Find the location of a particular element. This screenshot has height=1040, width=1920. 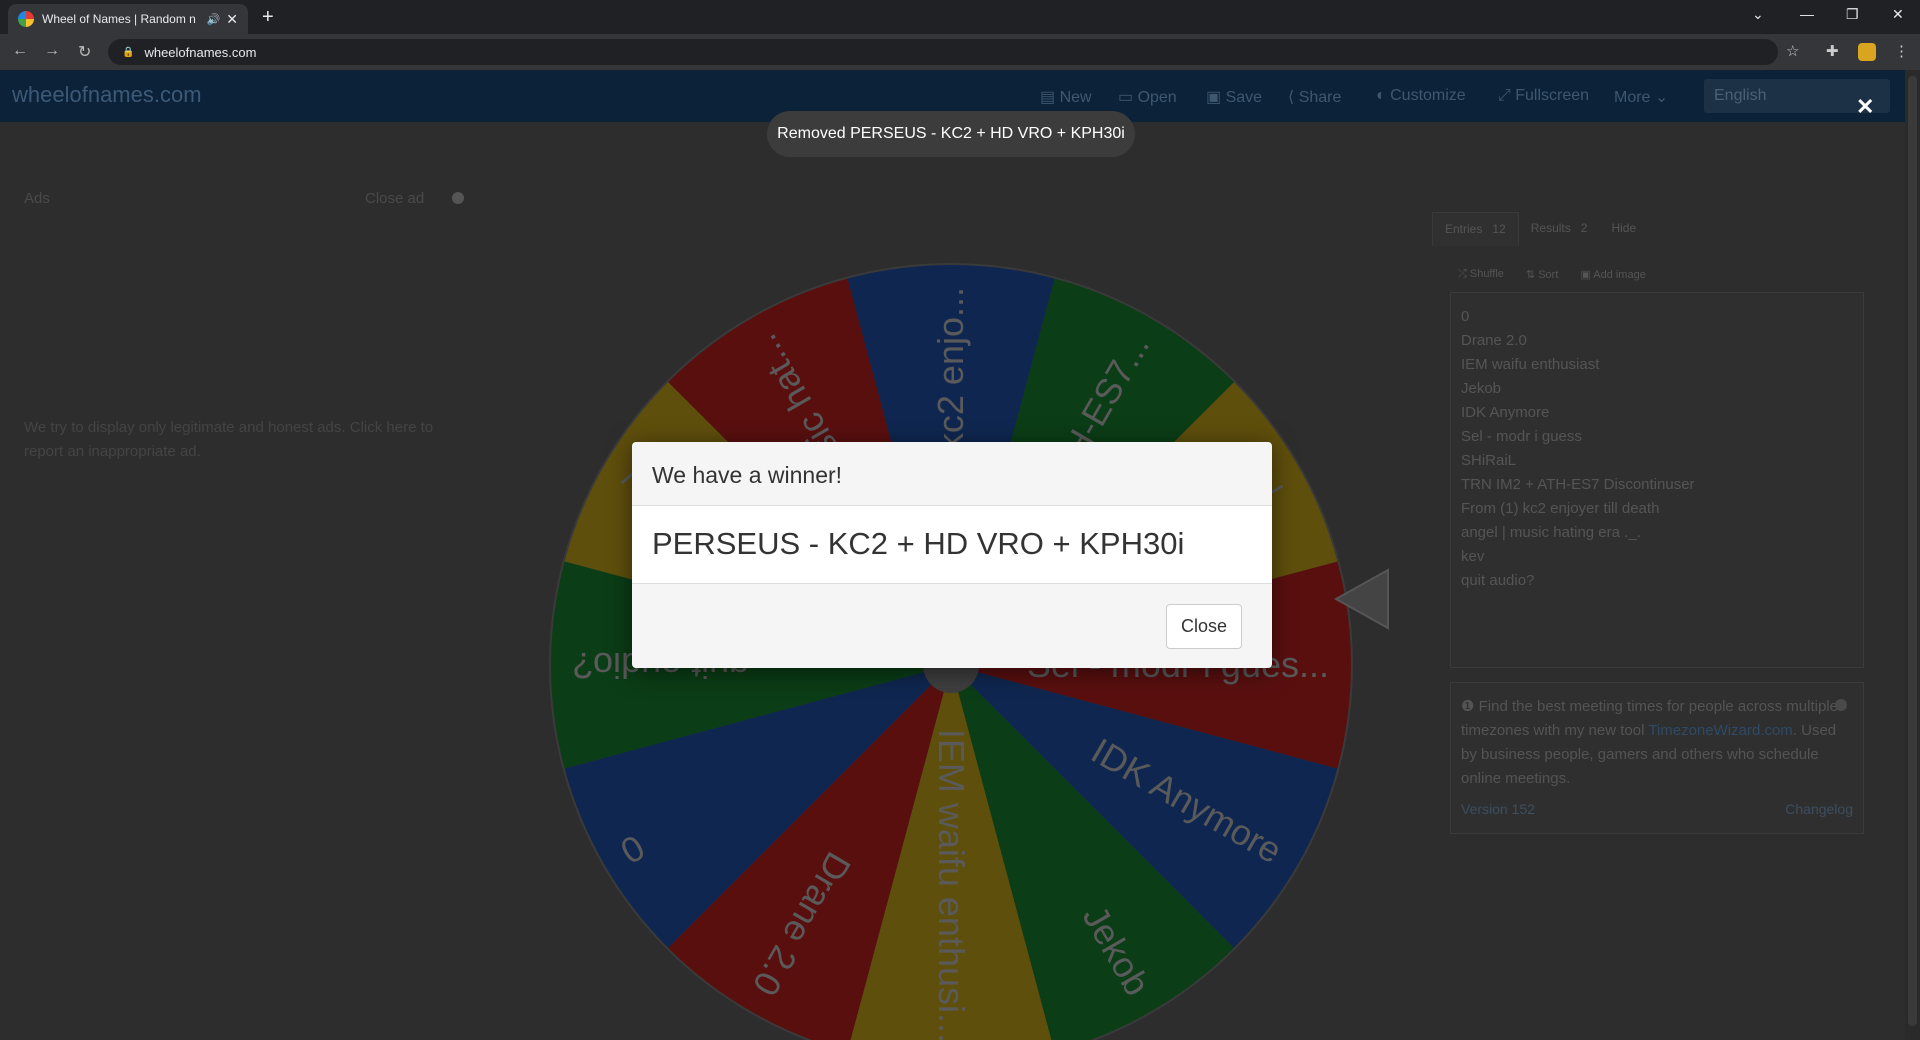

tab-results: Results 2 is located at coordinates (1559, 229).